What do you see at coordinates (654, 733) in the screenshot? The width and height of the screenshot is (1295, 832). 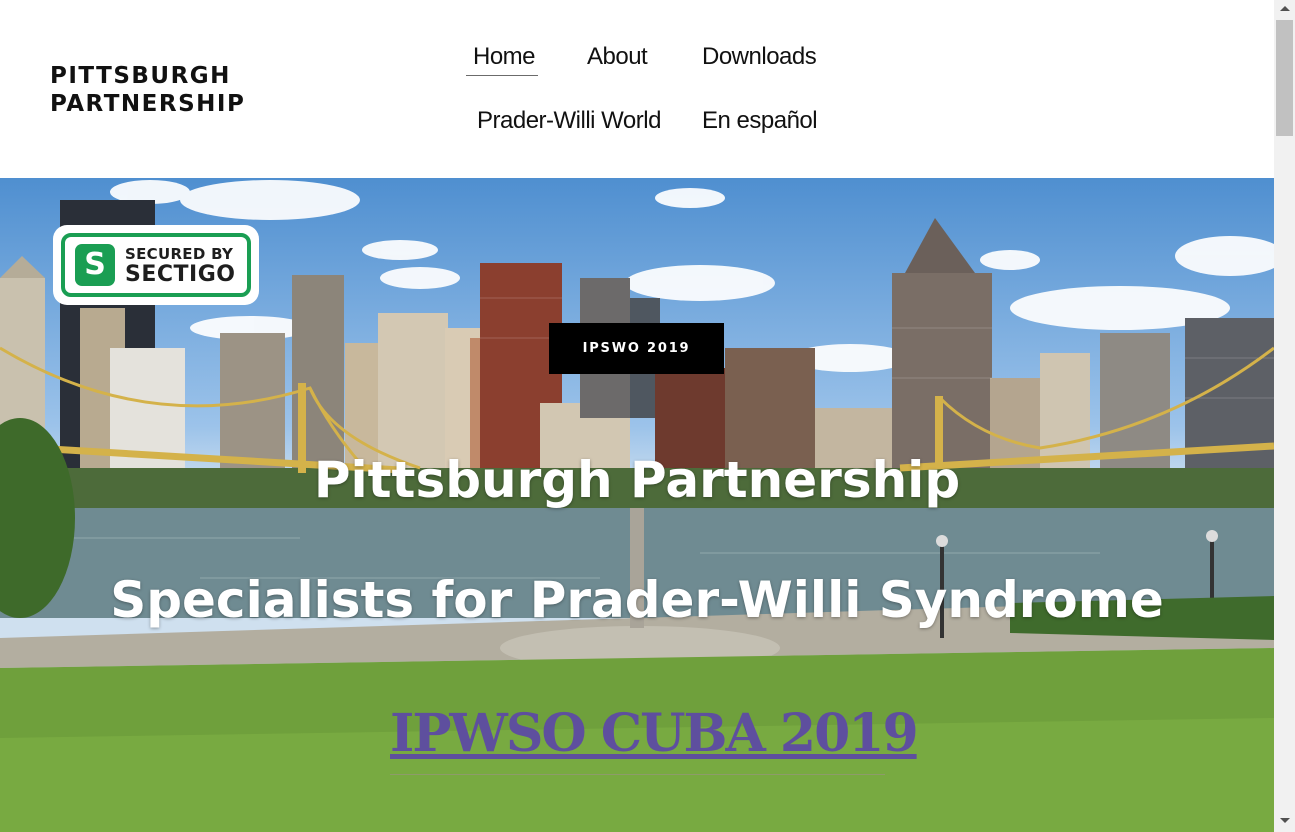 I see `ipwso-cuba-2019-link: IPWSO CUBA 2019` at bounding box center [654, 733].